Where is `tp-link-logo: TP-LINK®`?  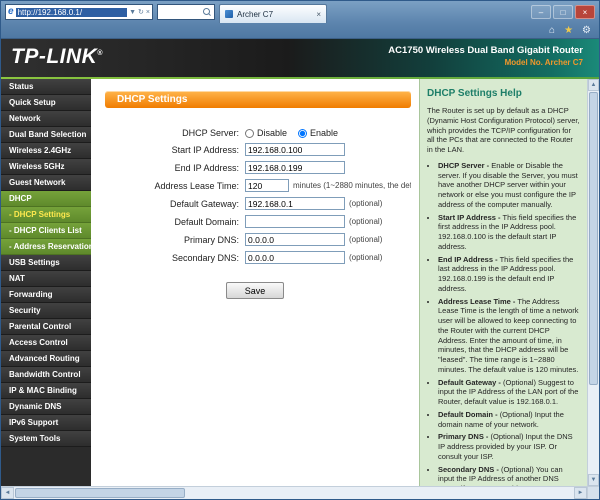 tp-link-logo: TP-LINK® is located at coordinates (57, 56).